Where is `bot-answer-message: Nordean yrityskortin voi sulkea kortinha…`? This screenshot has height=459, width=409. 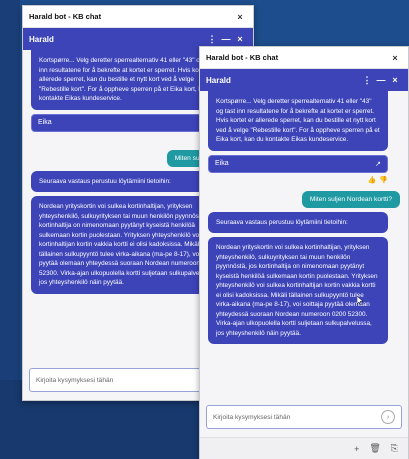
bot-answer-message: Nordean yrityskortin voi sulkea kortinha… is located at coordinates (298, 290).